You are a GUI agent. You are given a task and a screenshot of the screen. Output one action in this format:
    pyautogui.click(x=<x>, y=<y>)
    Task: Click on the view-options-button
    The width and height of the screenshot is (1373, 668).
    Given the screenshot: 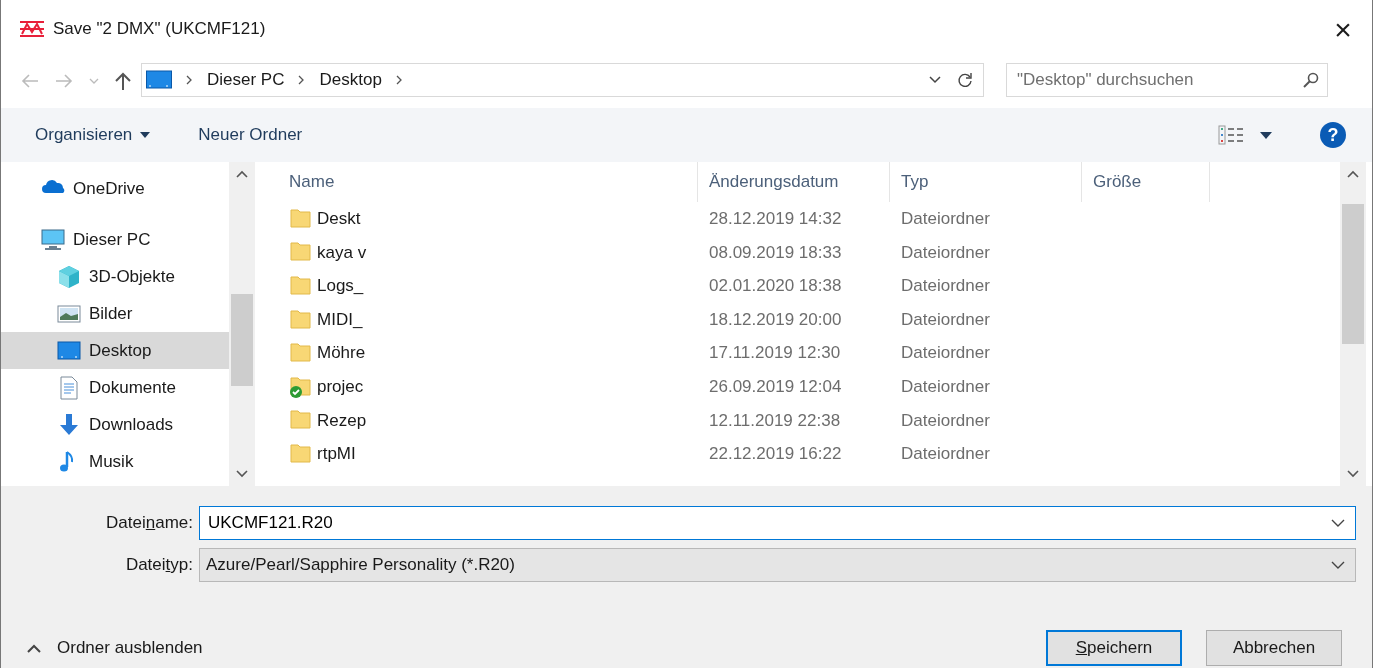 What is the action you would take?
    pyautogui.click(x=1245, y=135)
    